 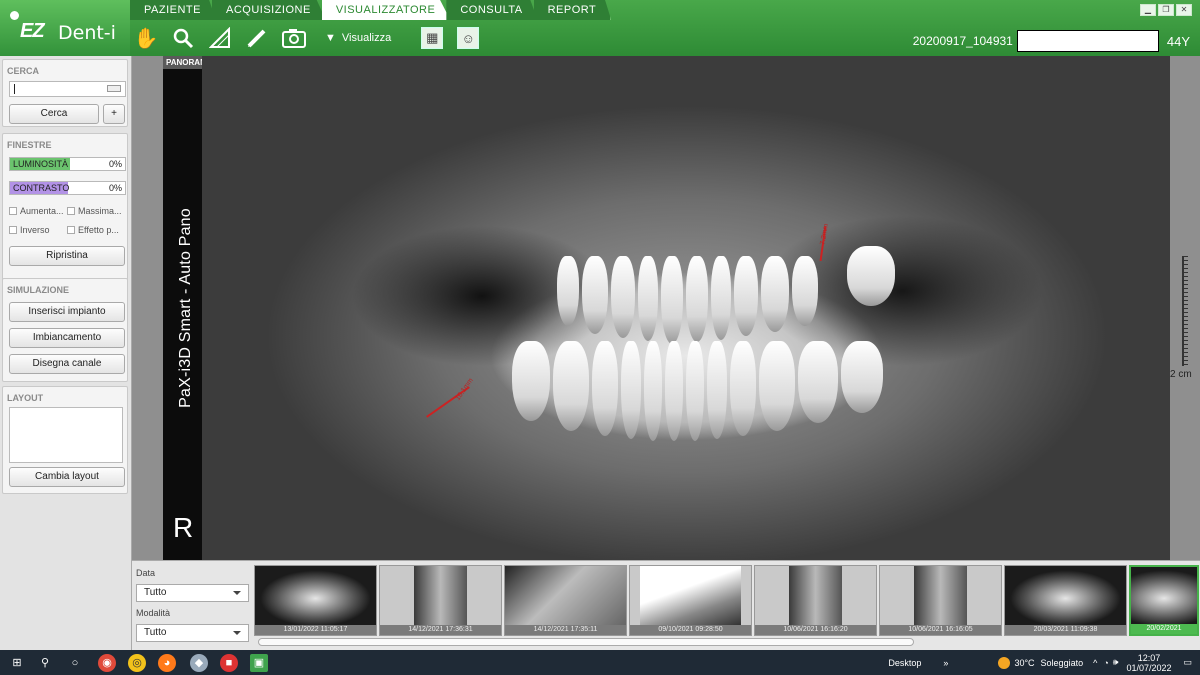 What do you see at coordinates (440, 600) in the screenshot?
I see `thumbnail: 14/12/2021 17:36:31` at bounding box center [440, 600].